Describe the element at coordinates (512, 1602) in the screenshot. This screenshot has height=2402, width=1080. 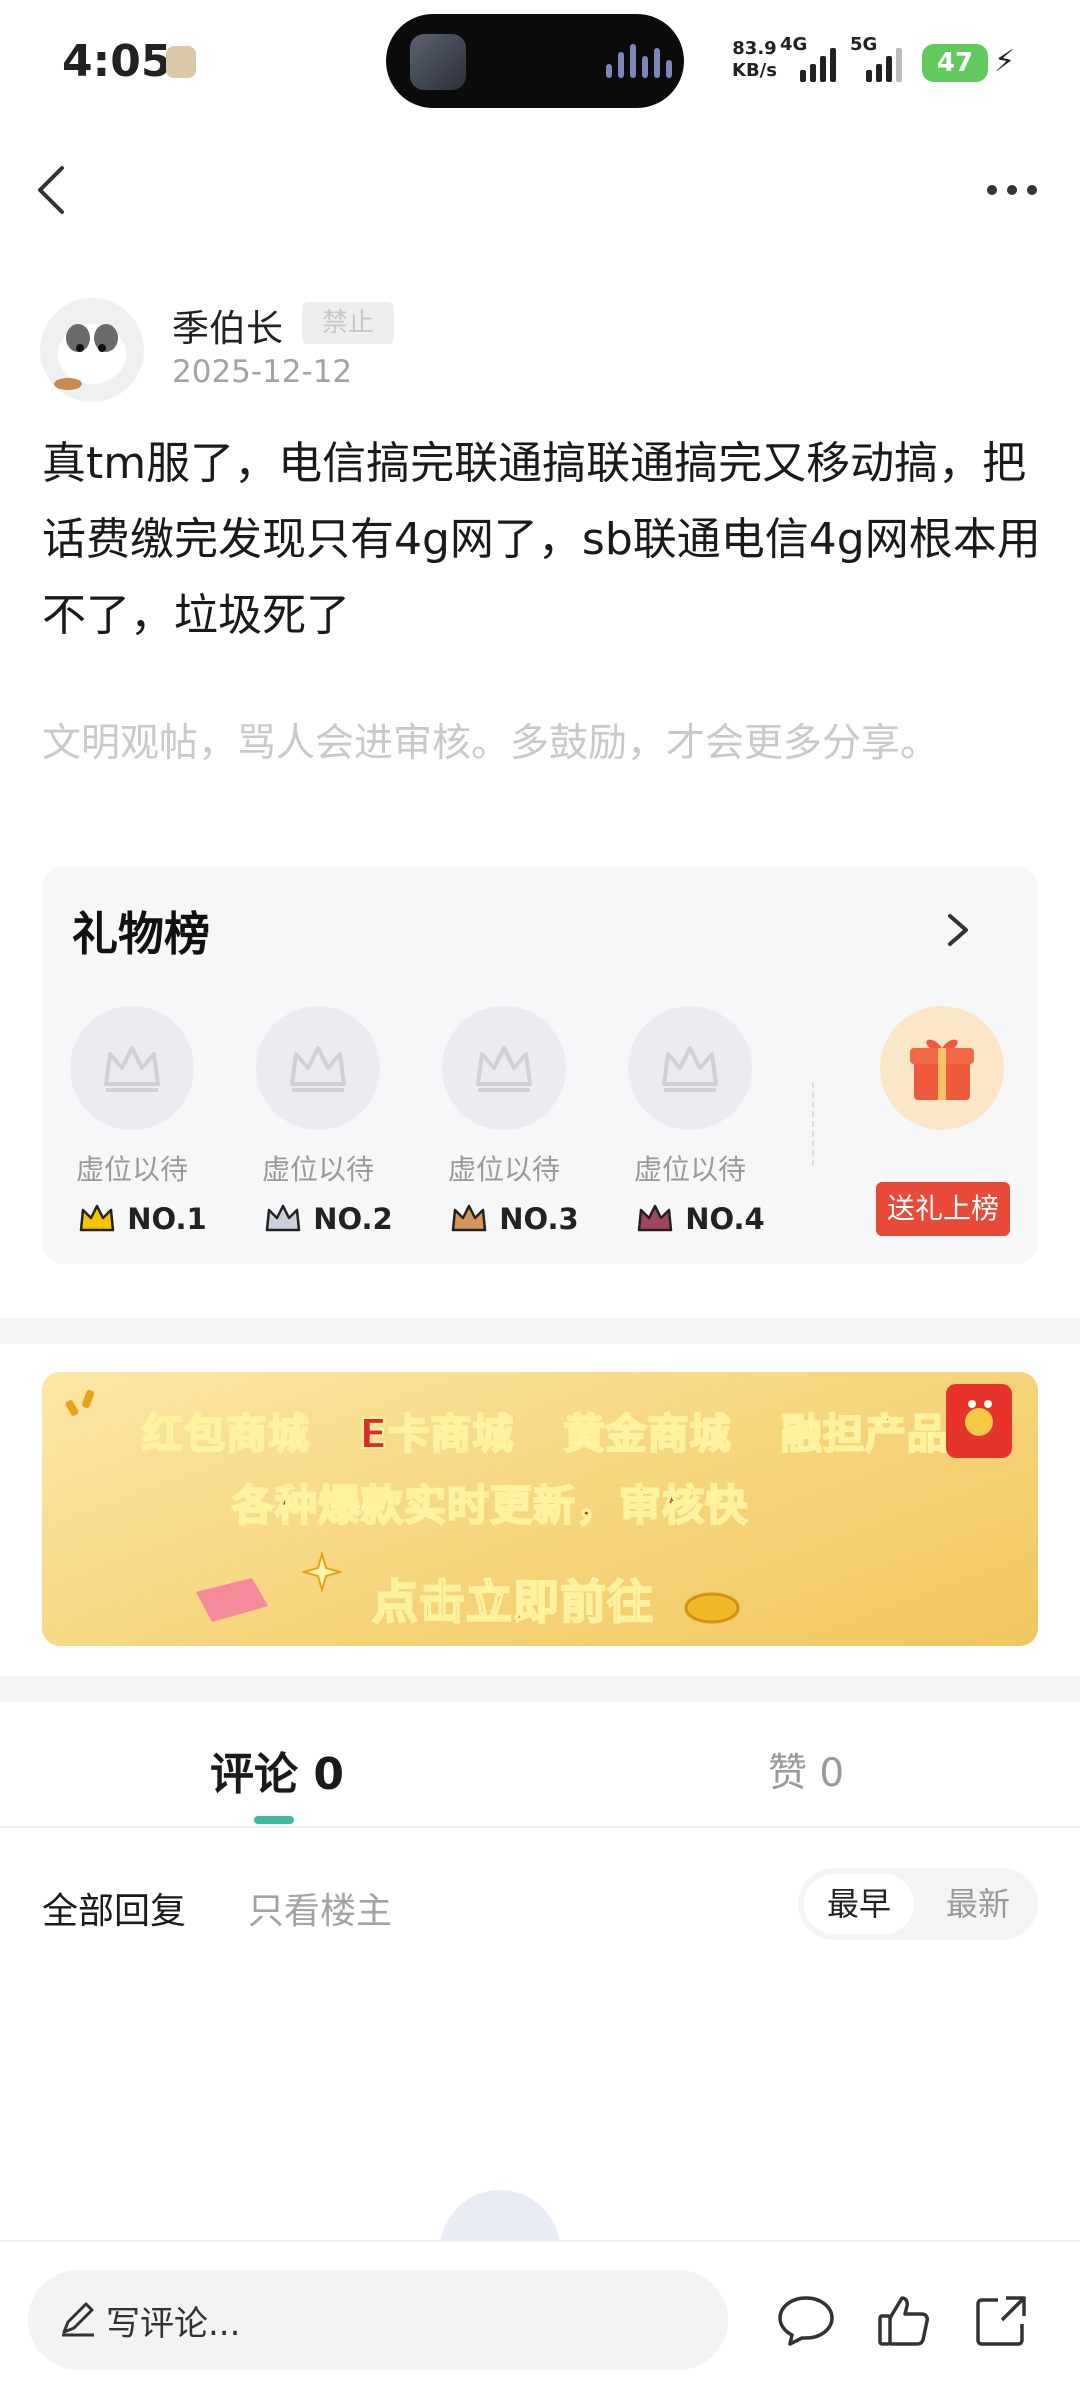
I see `banner-row-3: 点击立即前往` at that location.